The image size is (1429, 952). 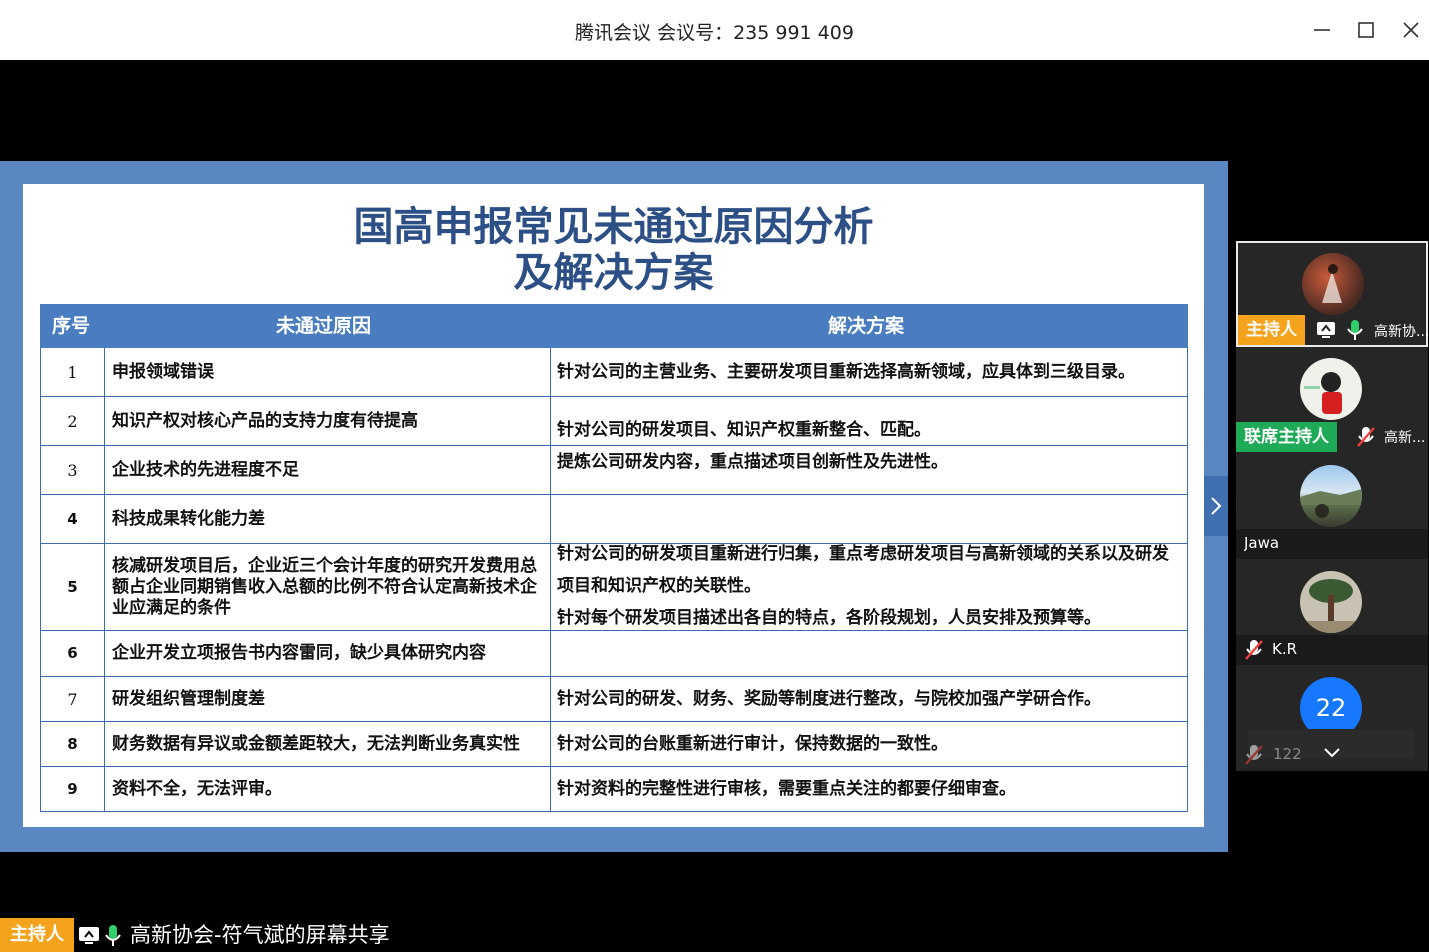 I want to click on row-reason: 资料不全，无法评审。, so click(x=328, y=789).